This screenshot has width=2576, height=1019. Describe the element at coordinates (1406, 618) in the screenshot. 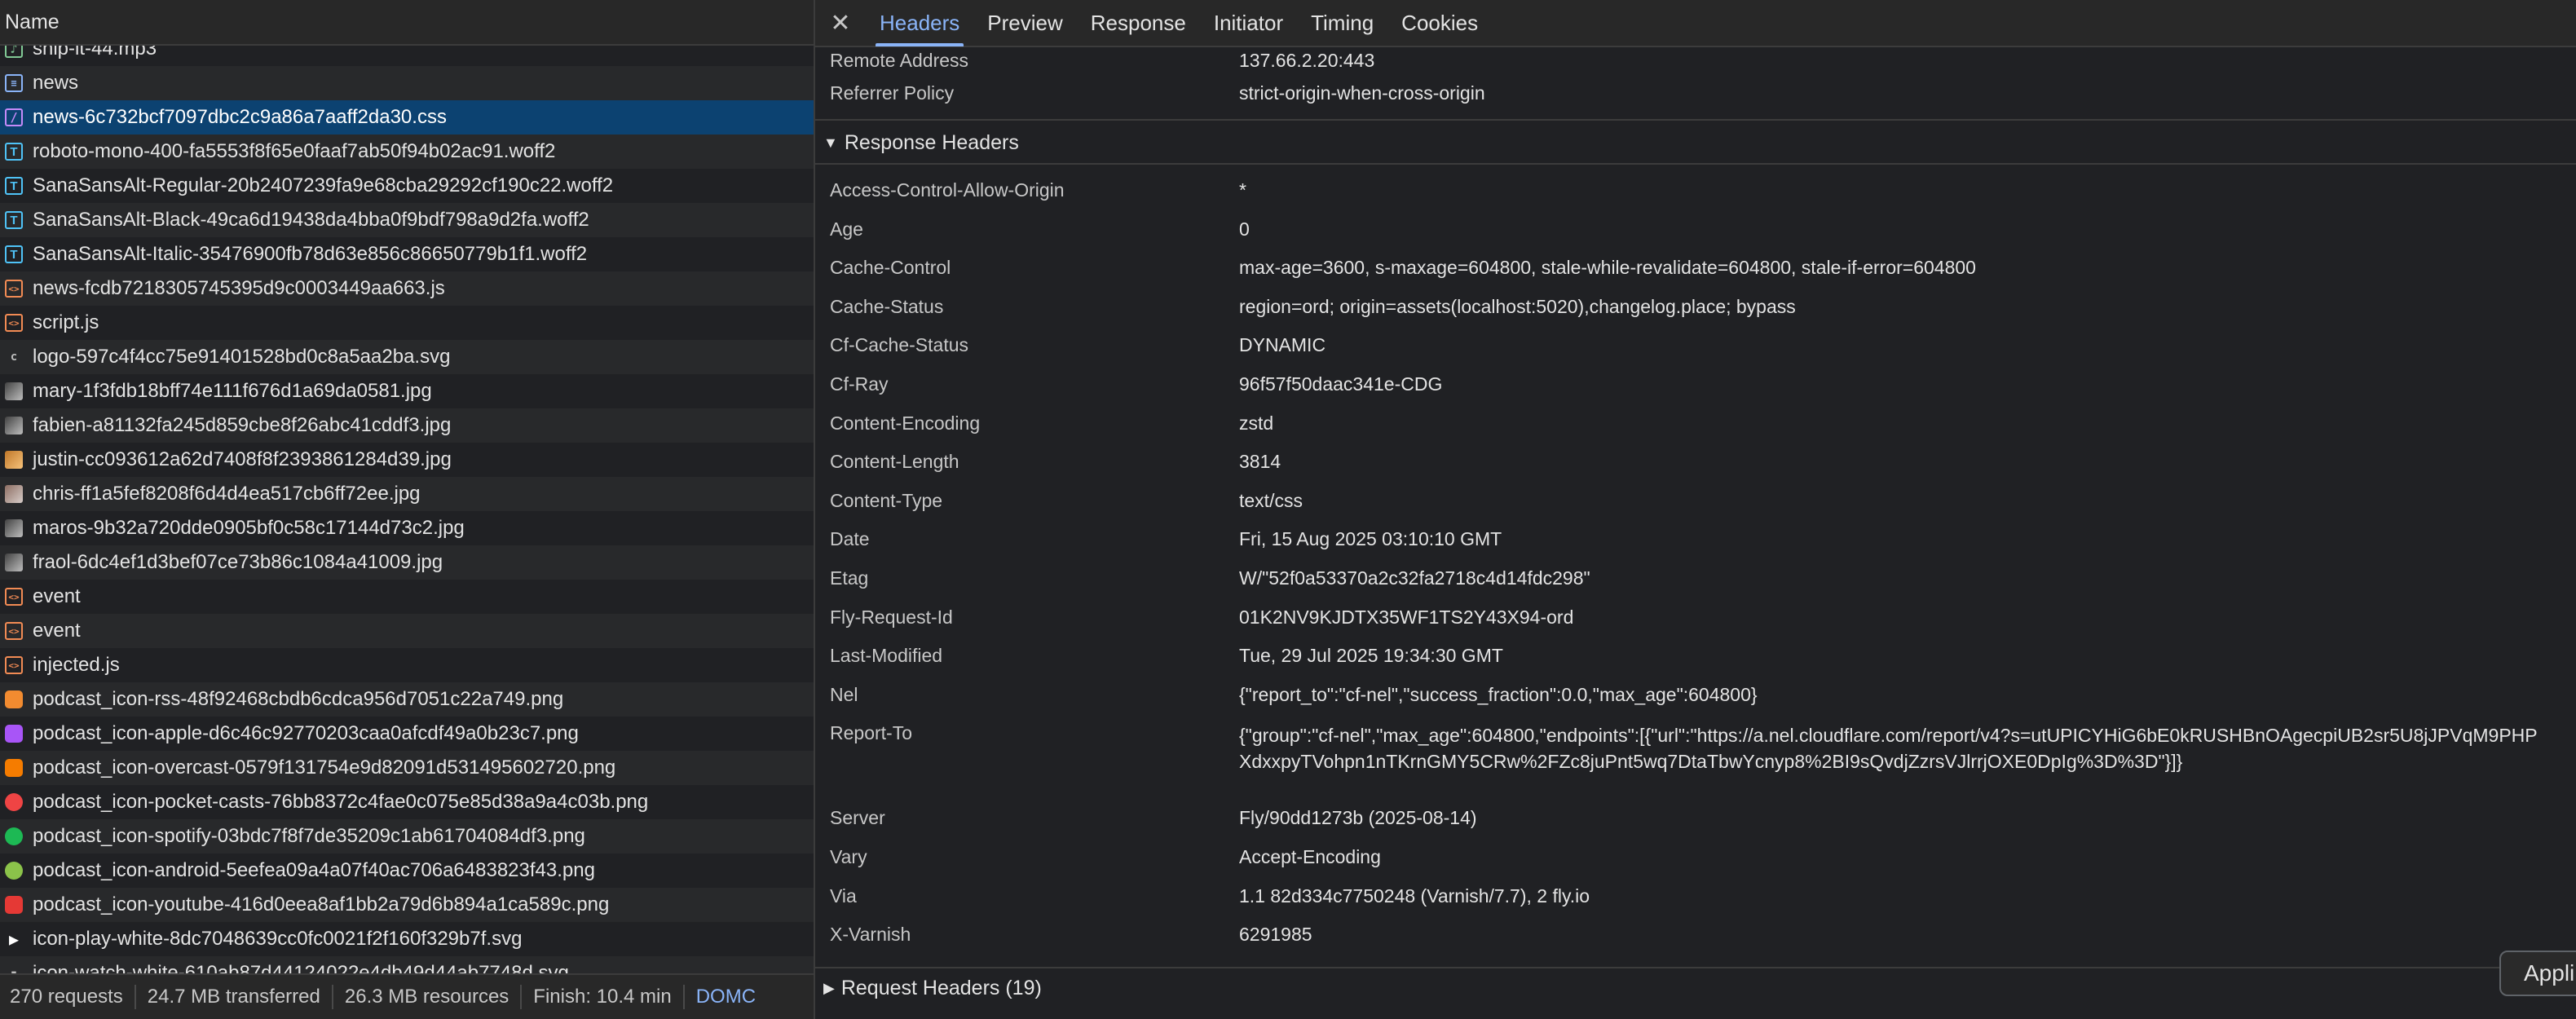

I see `header-value: 01K2NV9KJDTX35WF1TS2Y43X94-ord` at that location.